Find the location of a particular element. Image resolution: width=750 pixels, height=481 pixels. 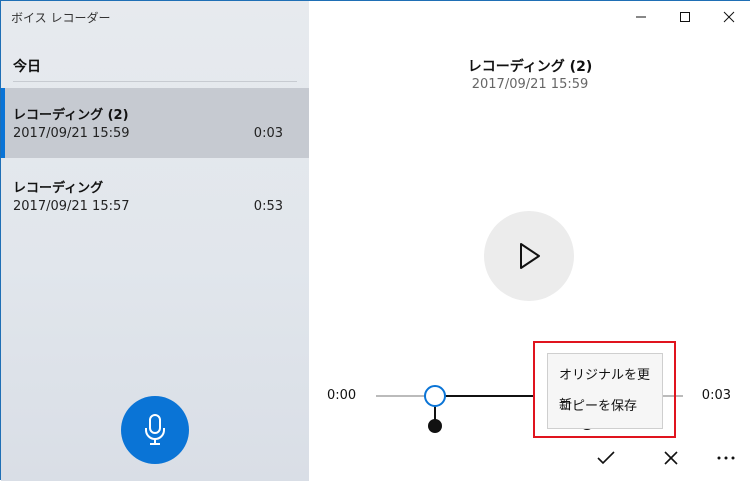

confirm-trim-button is located at coordinates (606, 458).